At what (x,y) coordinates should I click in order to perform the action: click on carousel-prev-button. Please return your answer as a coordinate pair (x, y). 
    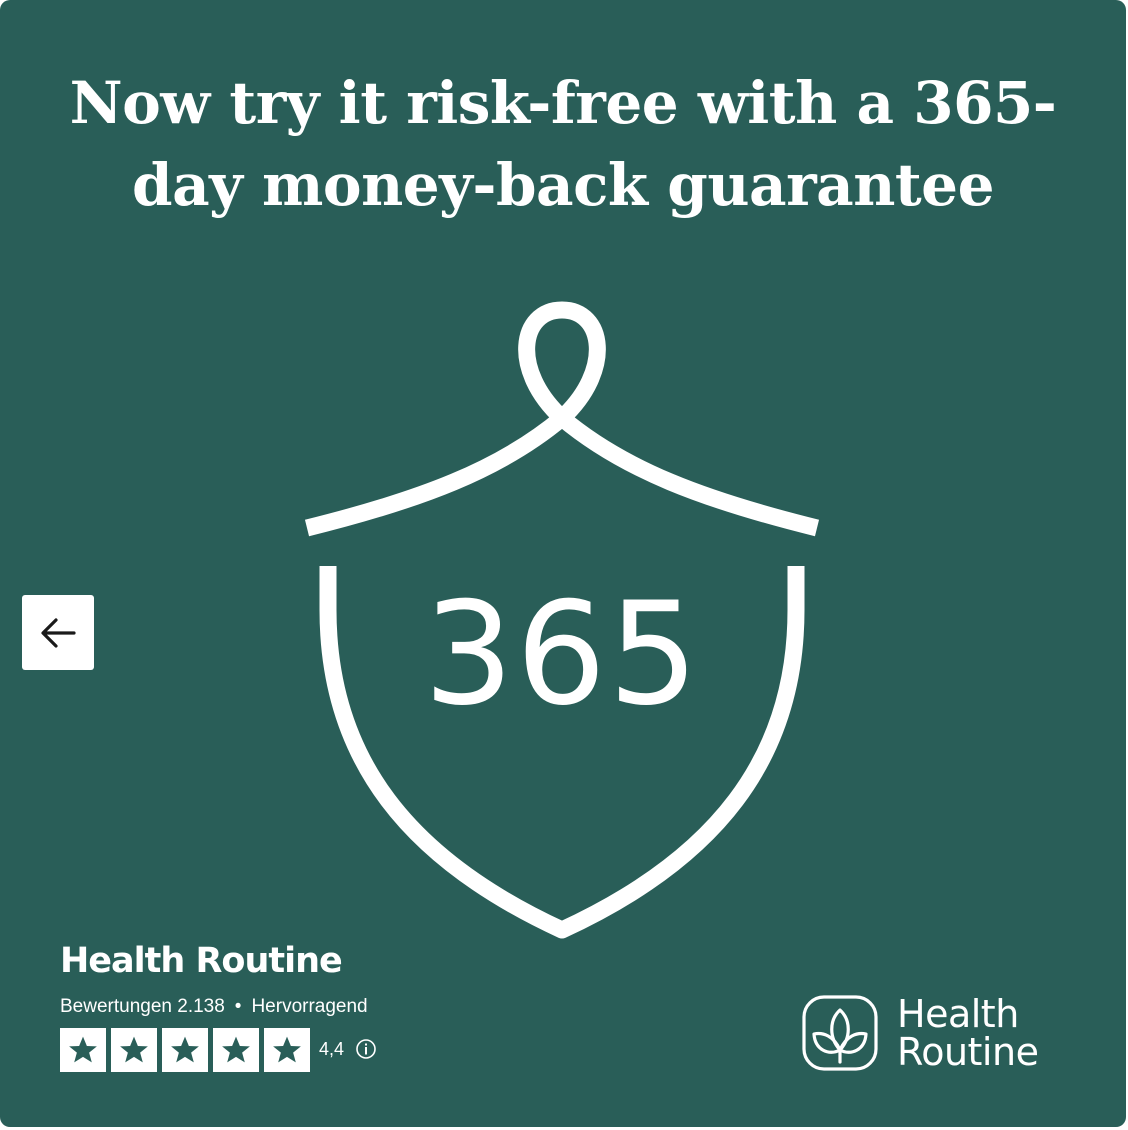
    Looking at the image, I should click on (58, 632).